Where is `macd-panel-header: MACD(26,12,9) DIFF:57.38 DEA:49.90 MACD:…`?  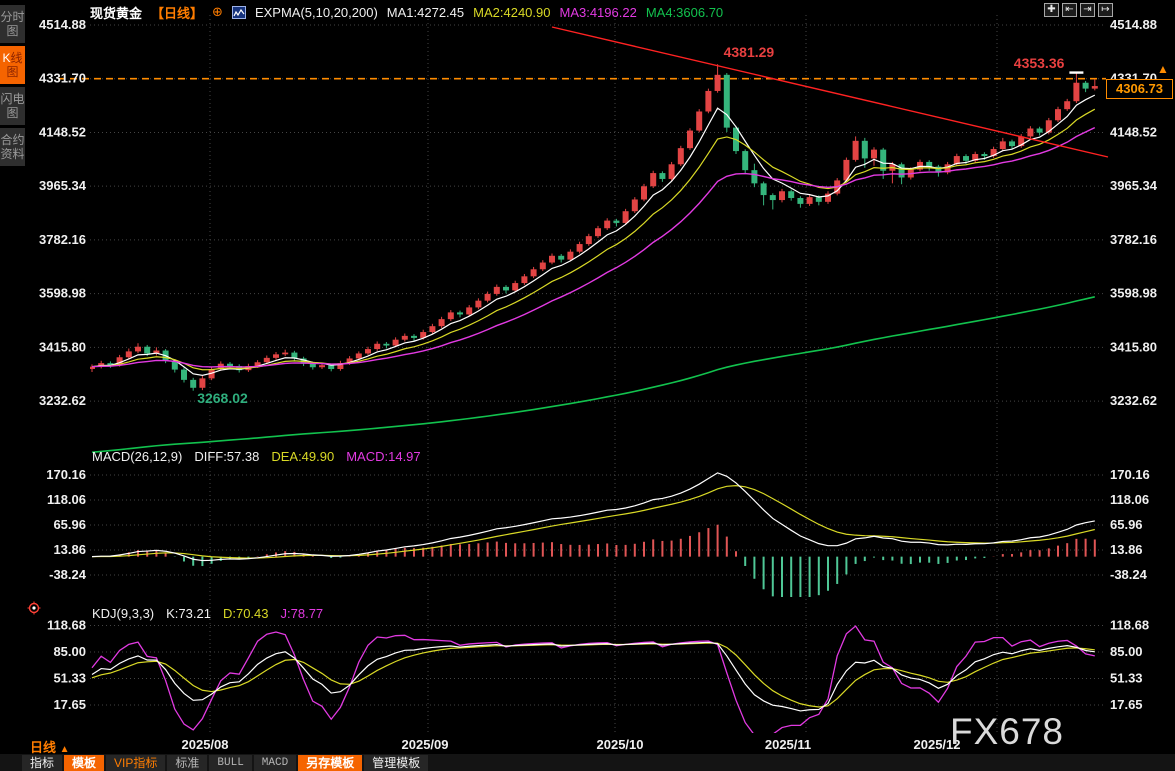
macd-panel-header: MACD(26,12,9) DIFF:57.38 DEA:49.90 MACD:… is located at coordinates (256, 456).